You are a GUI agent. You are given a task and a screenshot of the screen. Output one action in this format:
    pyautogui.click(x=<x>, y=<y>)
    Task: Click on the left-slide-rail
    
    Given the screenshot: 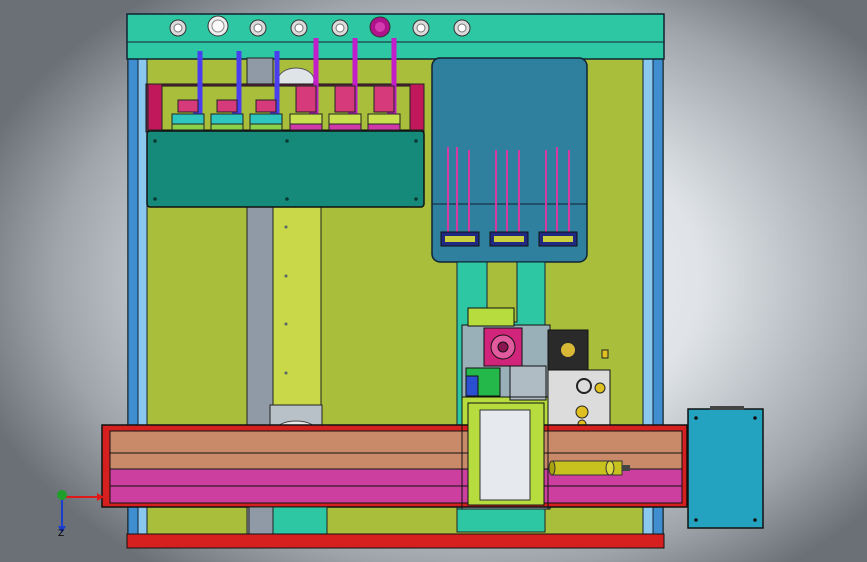 What is the action you would take?
    pyautogui.click(x=297, y=319)
    